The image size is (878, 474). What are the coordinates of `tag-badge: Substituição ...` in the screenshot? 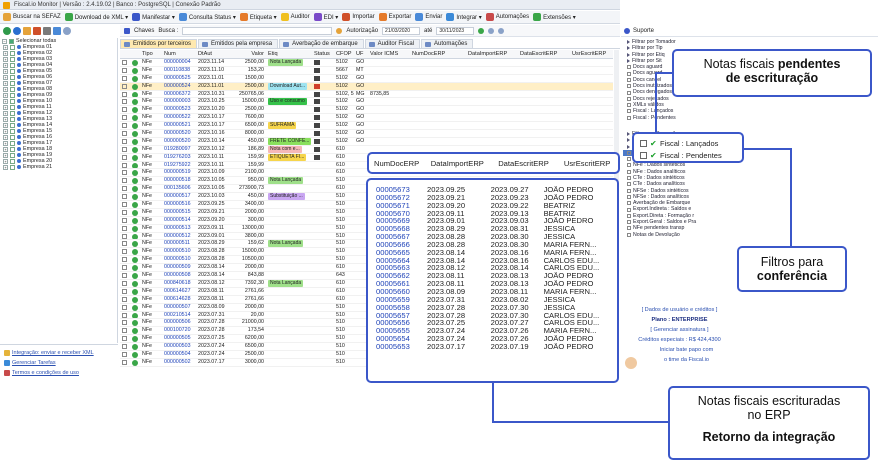 It's located at (286, 197).